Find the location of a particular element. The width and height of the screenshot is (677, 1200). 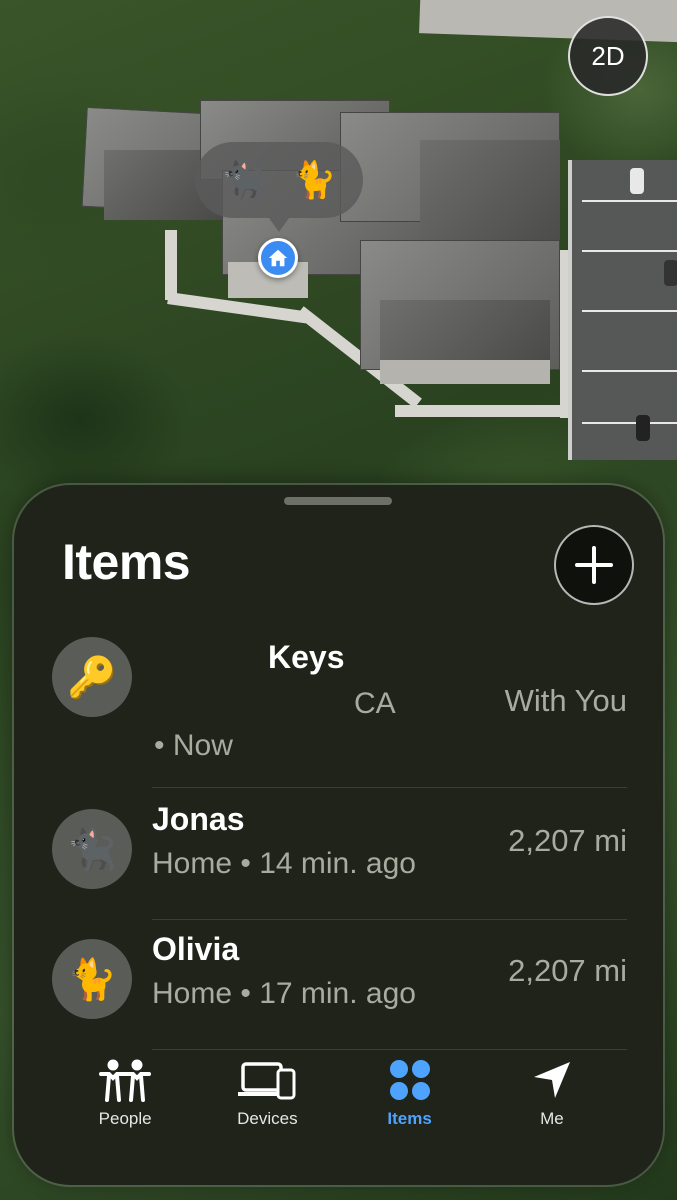

list-item-keys: 🔑 Keys CA With You • Now is located at coordinates (338, 706).